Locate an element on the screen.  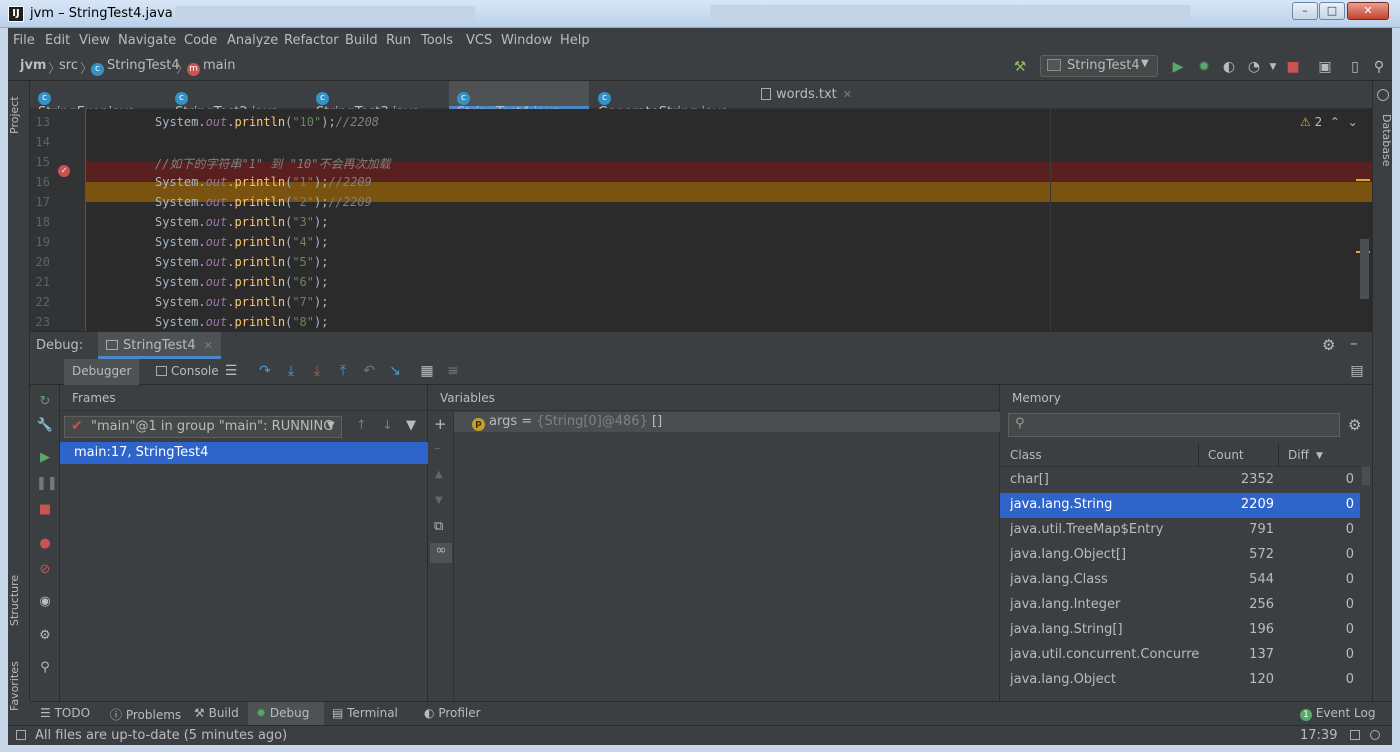
code-line: System.out.println("4"); is located at coordinates (241, 242).